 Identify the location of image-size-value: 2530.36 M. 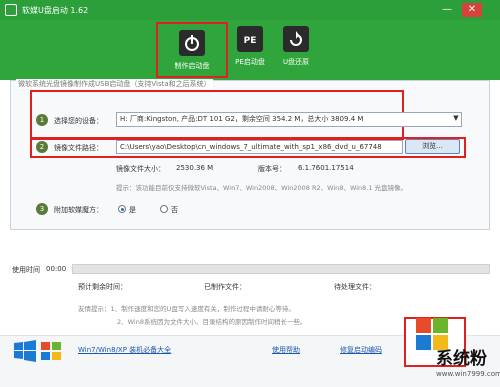
(195, 168).